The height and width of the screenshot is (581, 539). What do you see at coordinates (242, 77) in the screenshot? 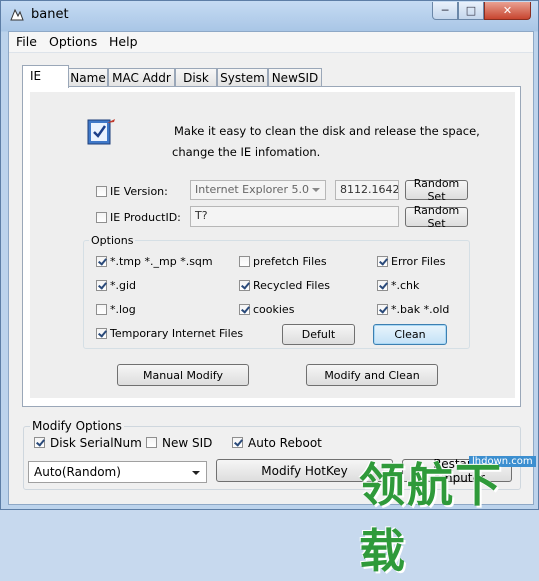
I see `tab-system: System` at bounding box center [242, 77].